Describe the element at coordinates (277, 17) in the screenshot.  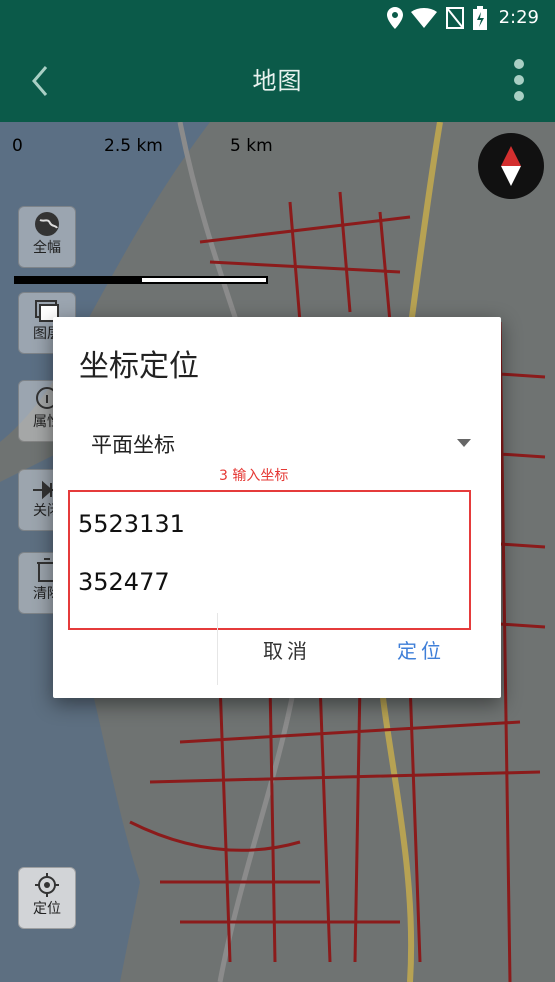
I see `status-bar: 2:29` at that location.